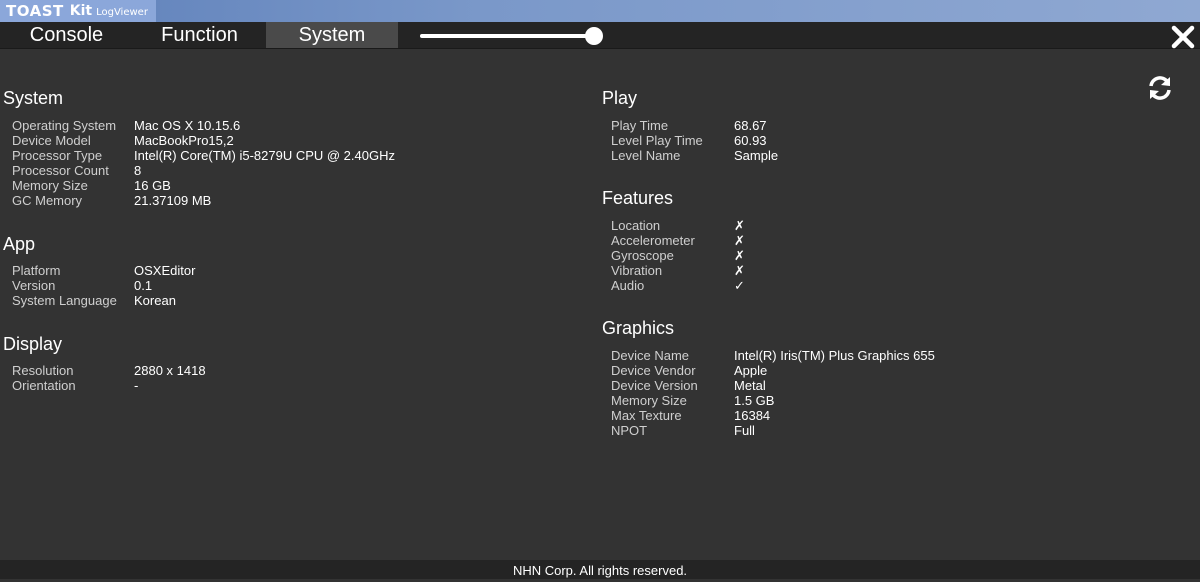  What do you see at coordinates (155, 300) in the screenshot?
I see `row-value: Korean` at bounding box center [155, 300].